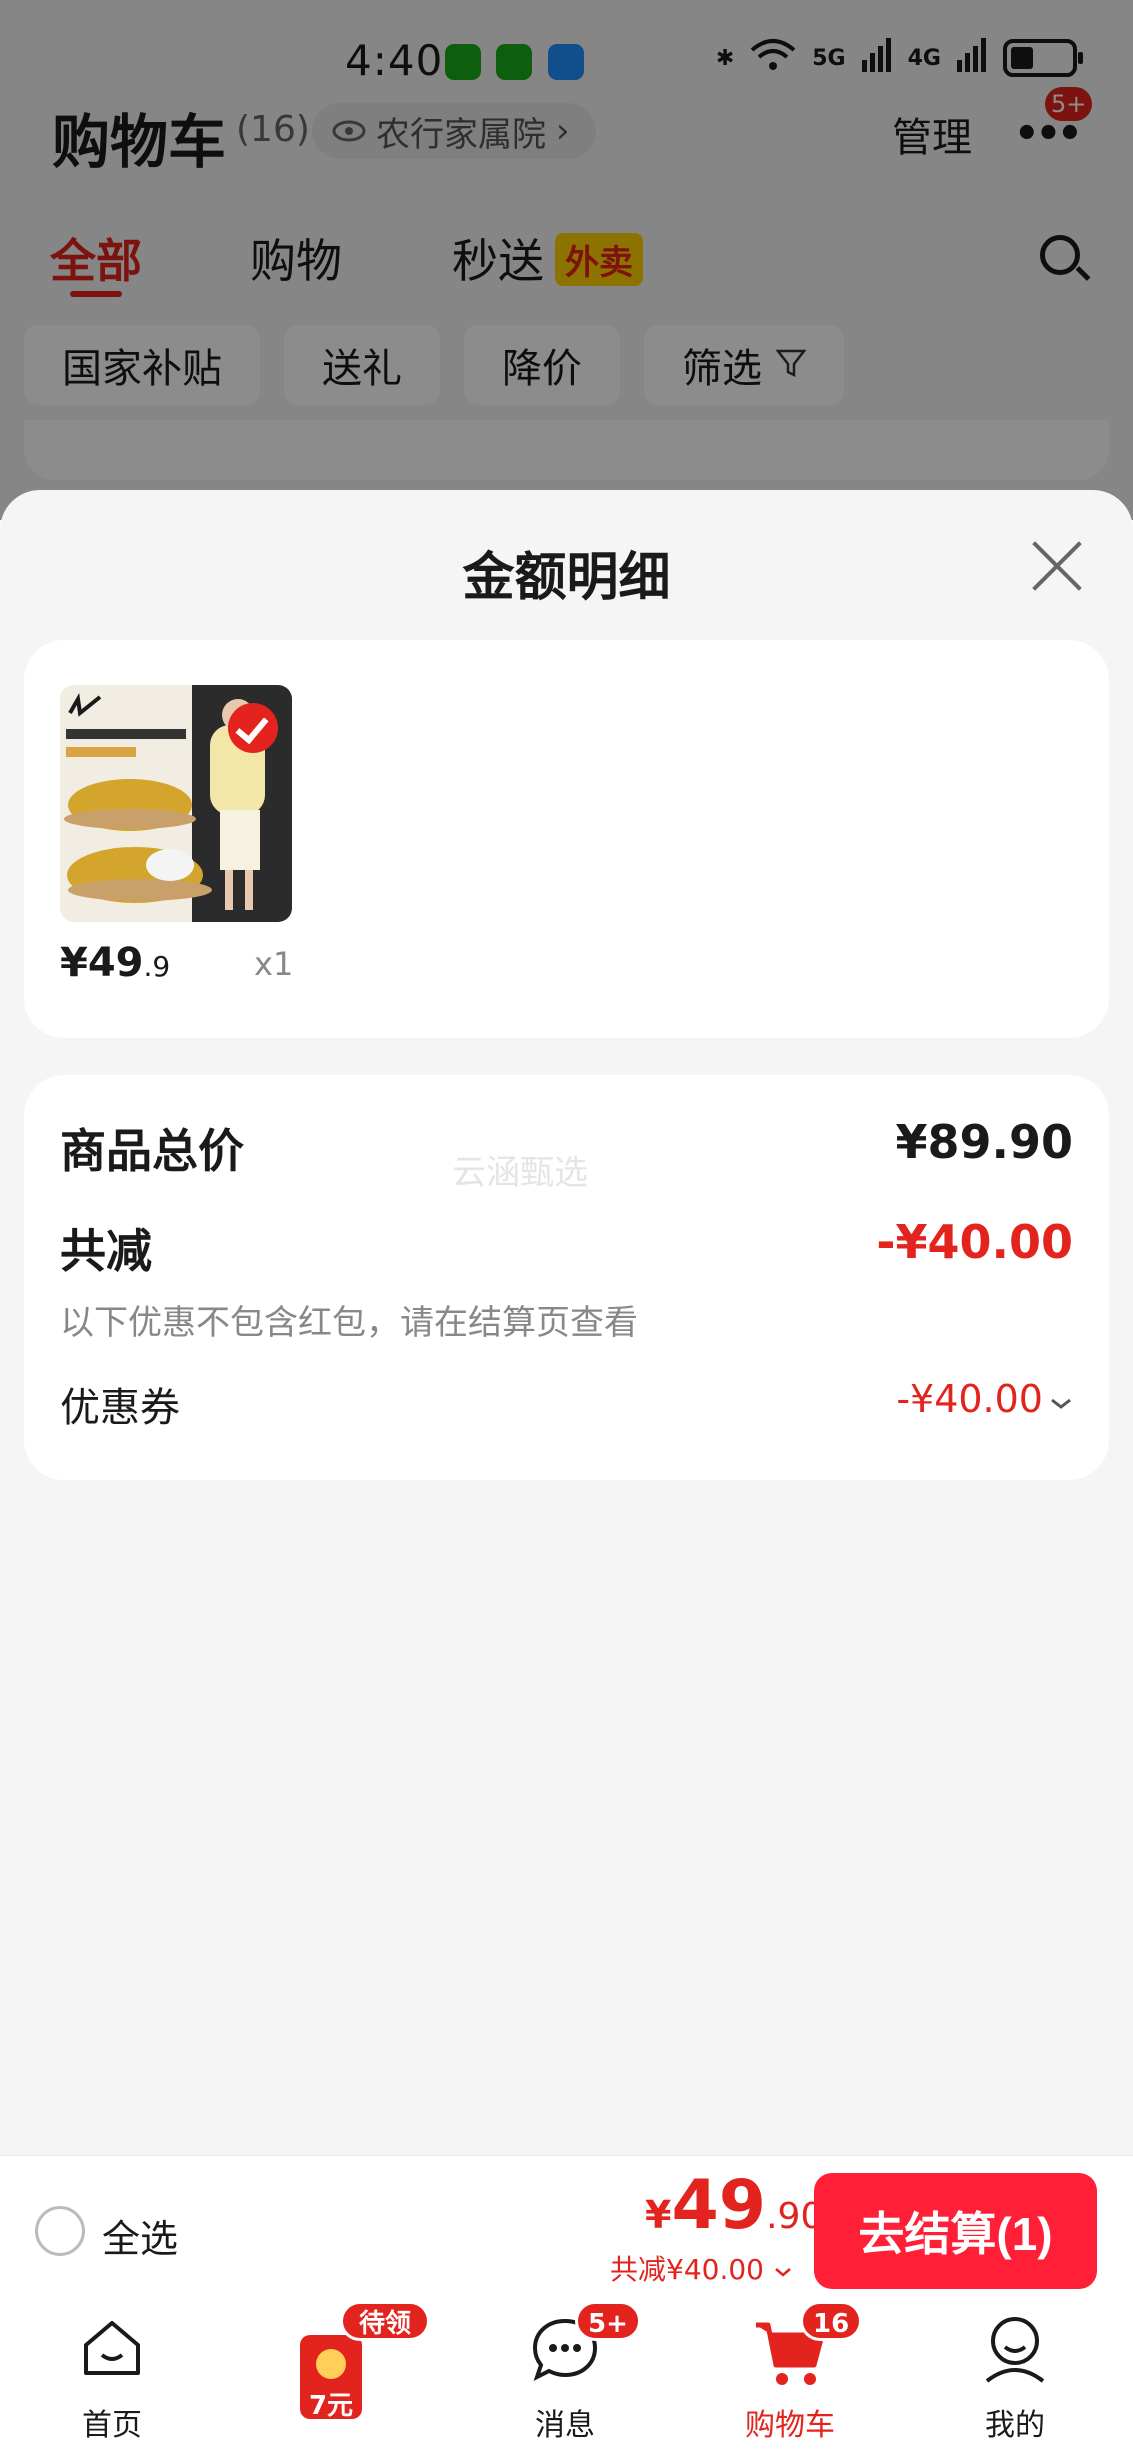  What do you see at coordinates (140, 2235) in the screenshot?
I see `select-all-label: 全选` at bounding box center [140, 2235].